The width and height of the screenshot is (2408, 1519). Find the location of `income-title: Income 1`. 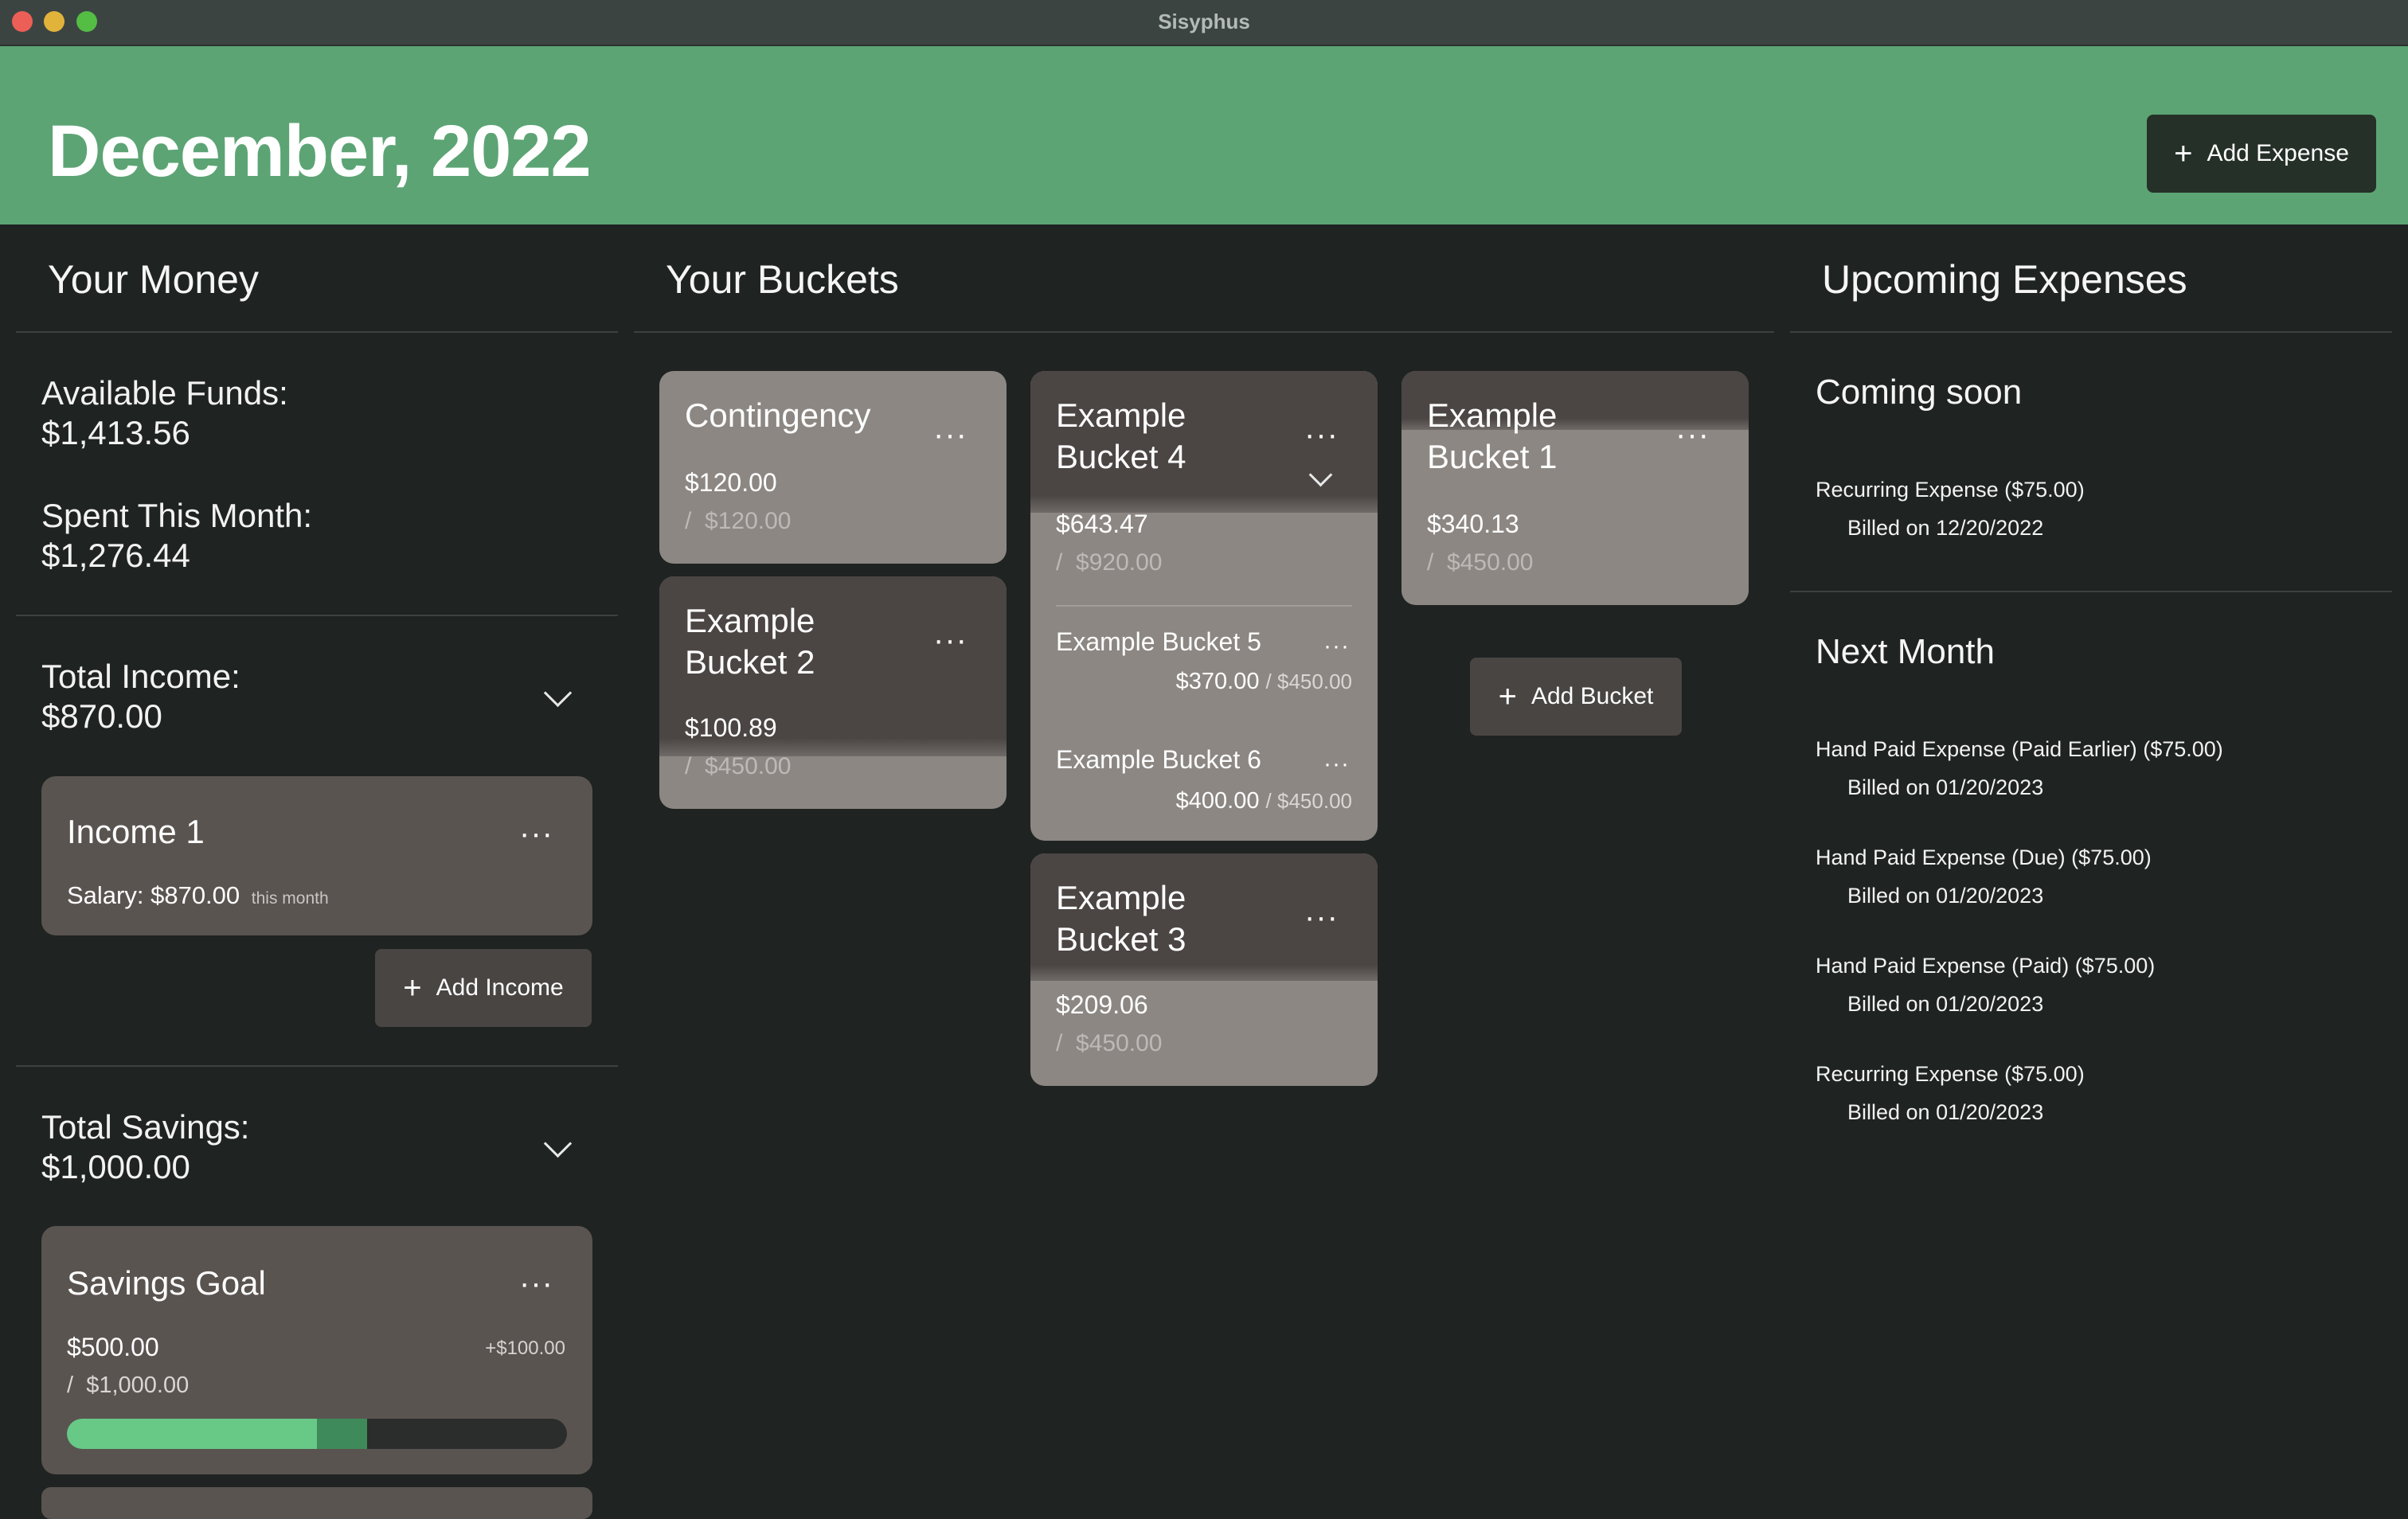

income-title: Income 1 is located at coordinates (136, 831).